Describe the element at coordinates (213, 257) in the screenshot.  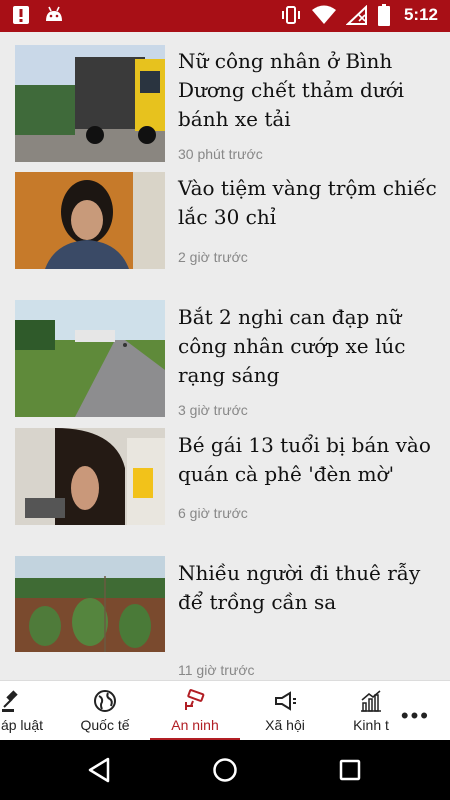
I see `article-time: 2 giờ trước` at that location.